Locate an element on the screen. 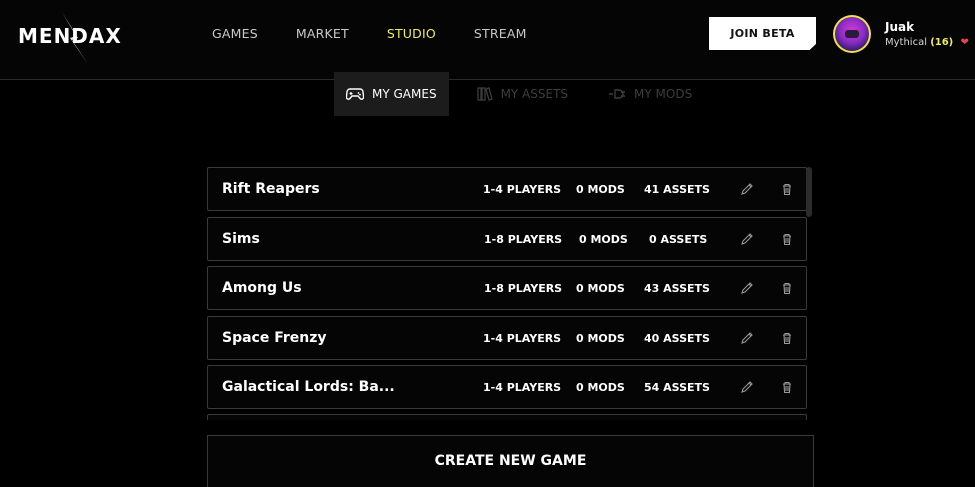 Image resolution: width=975 pixels, height=487 pixels. nav-market: MARKET is located at coordinates (322, 33).